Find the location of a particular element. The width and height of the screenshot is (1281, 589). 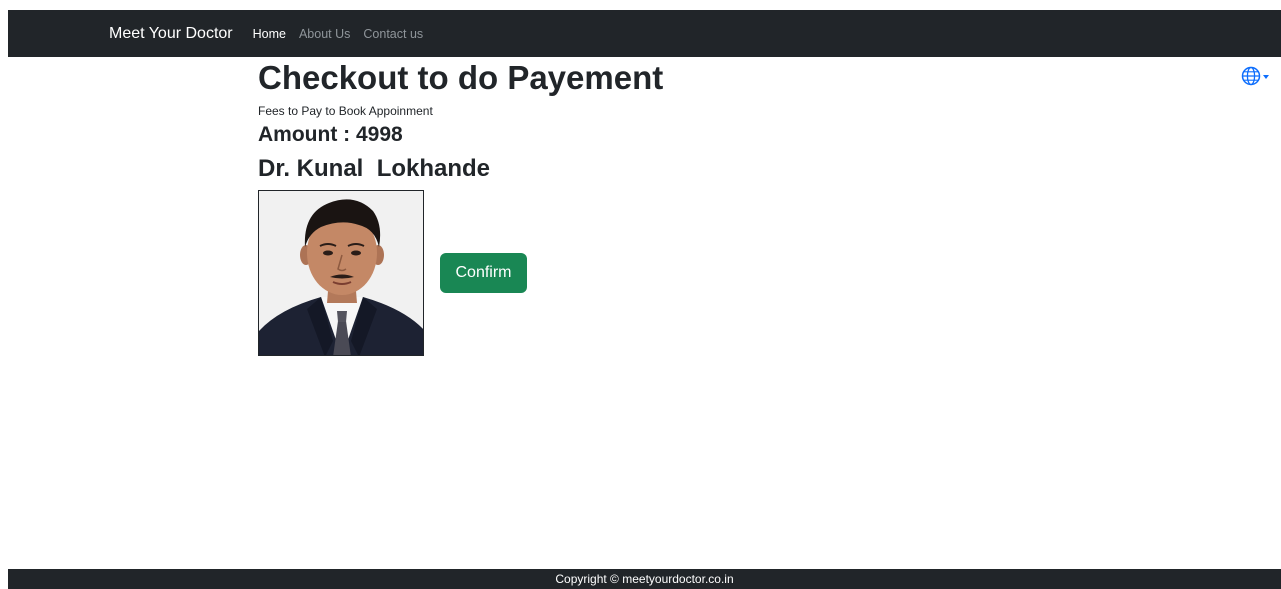

fees-label: Fees to Pay to Book Appoinment is located at coordinates (345, 111).